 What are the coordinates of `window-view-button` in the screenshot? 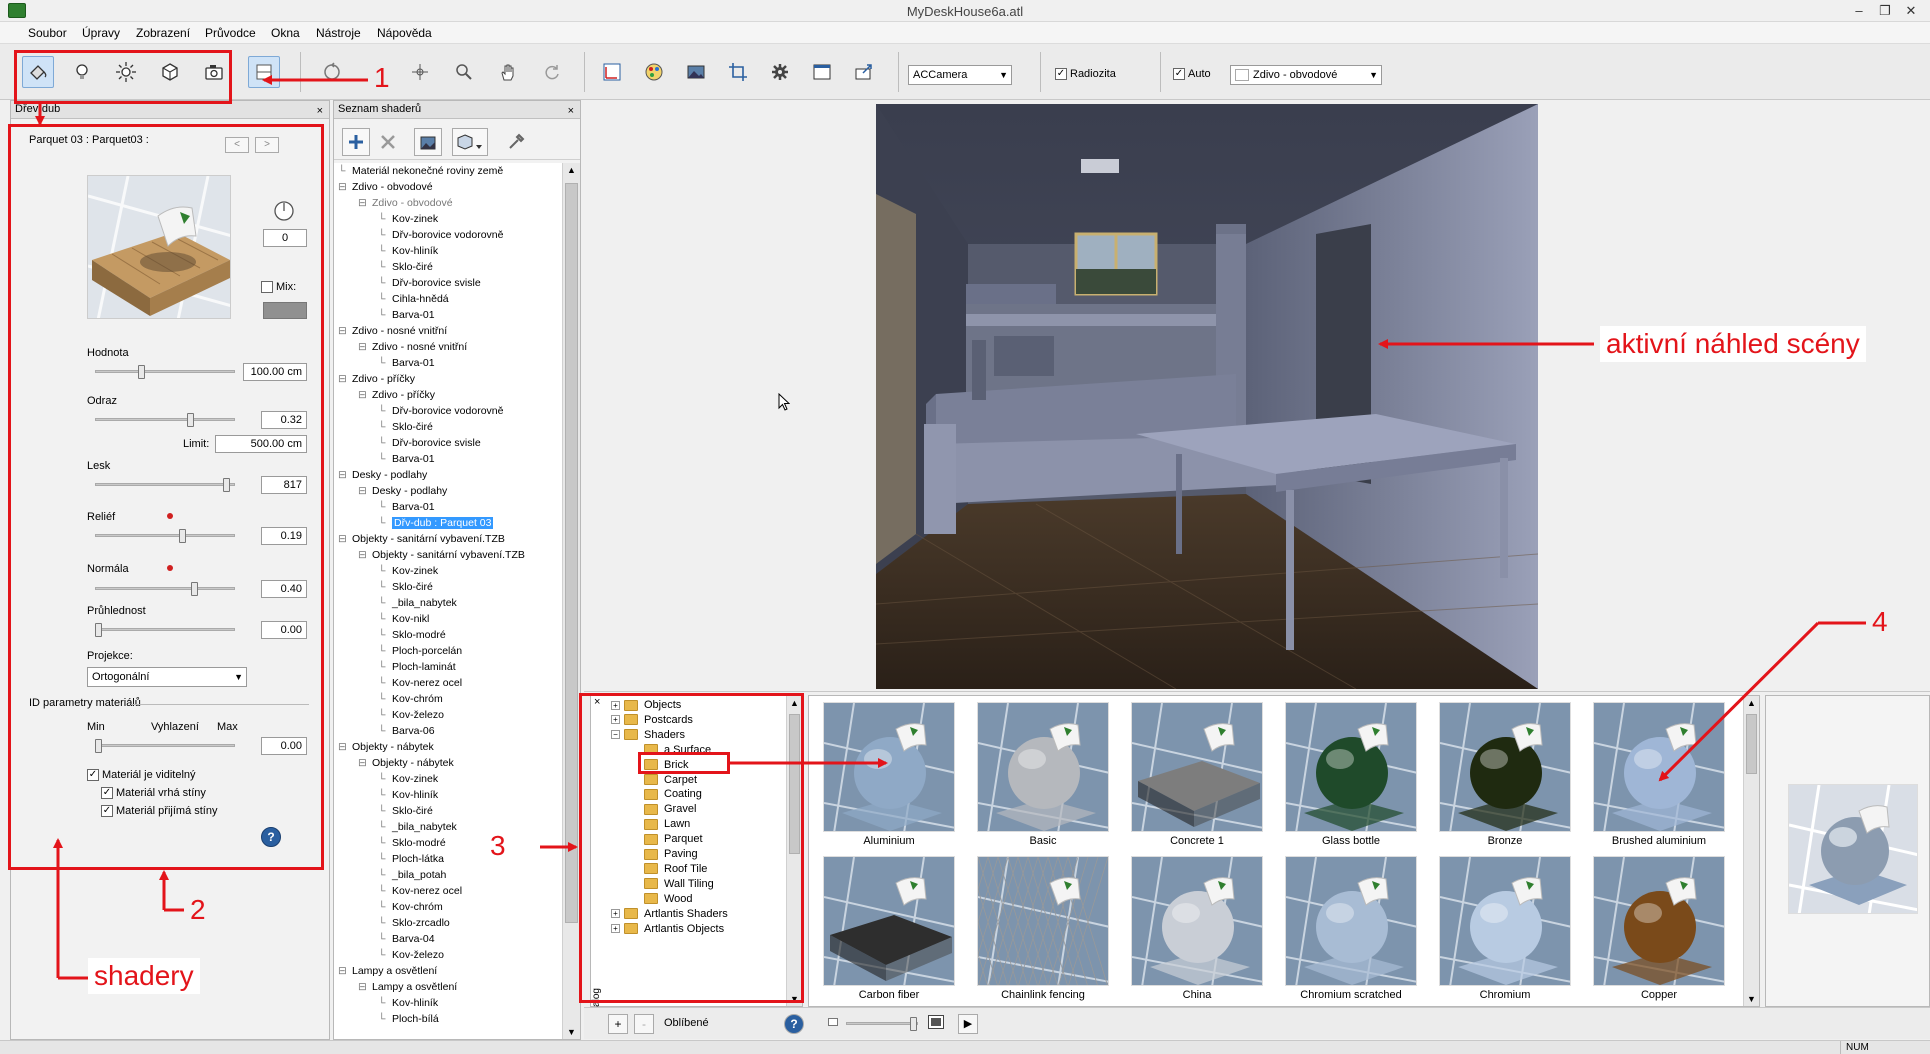 It's located at (822, 72).